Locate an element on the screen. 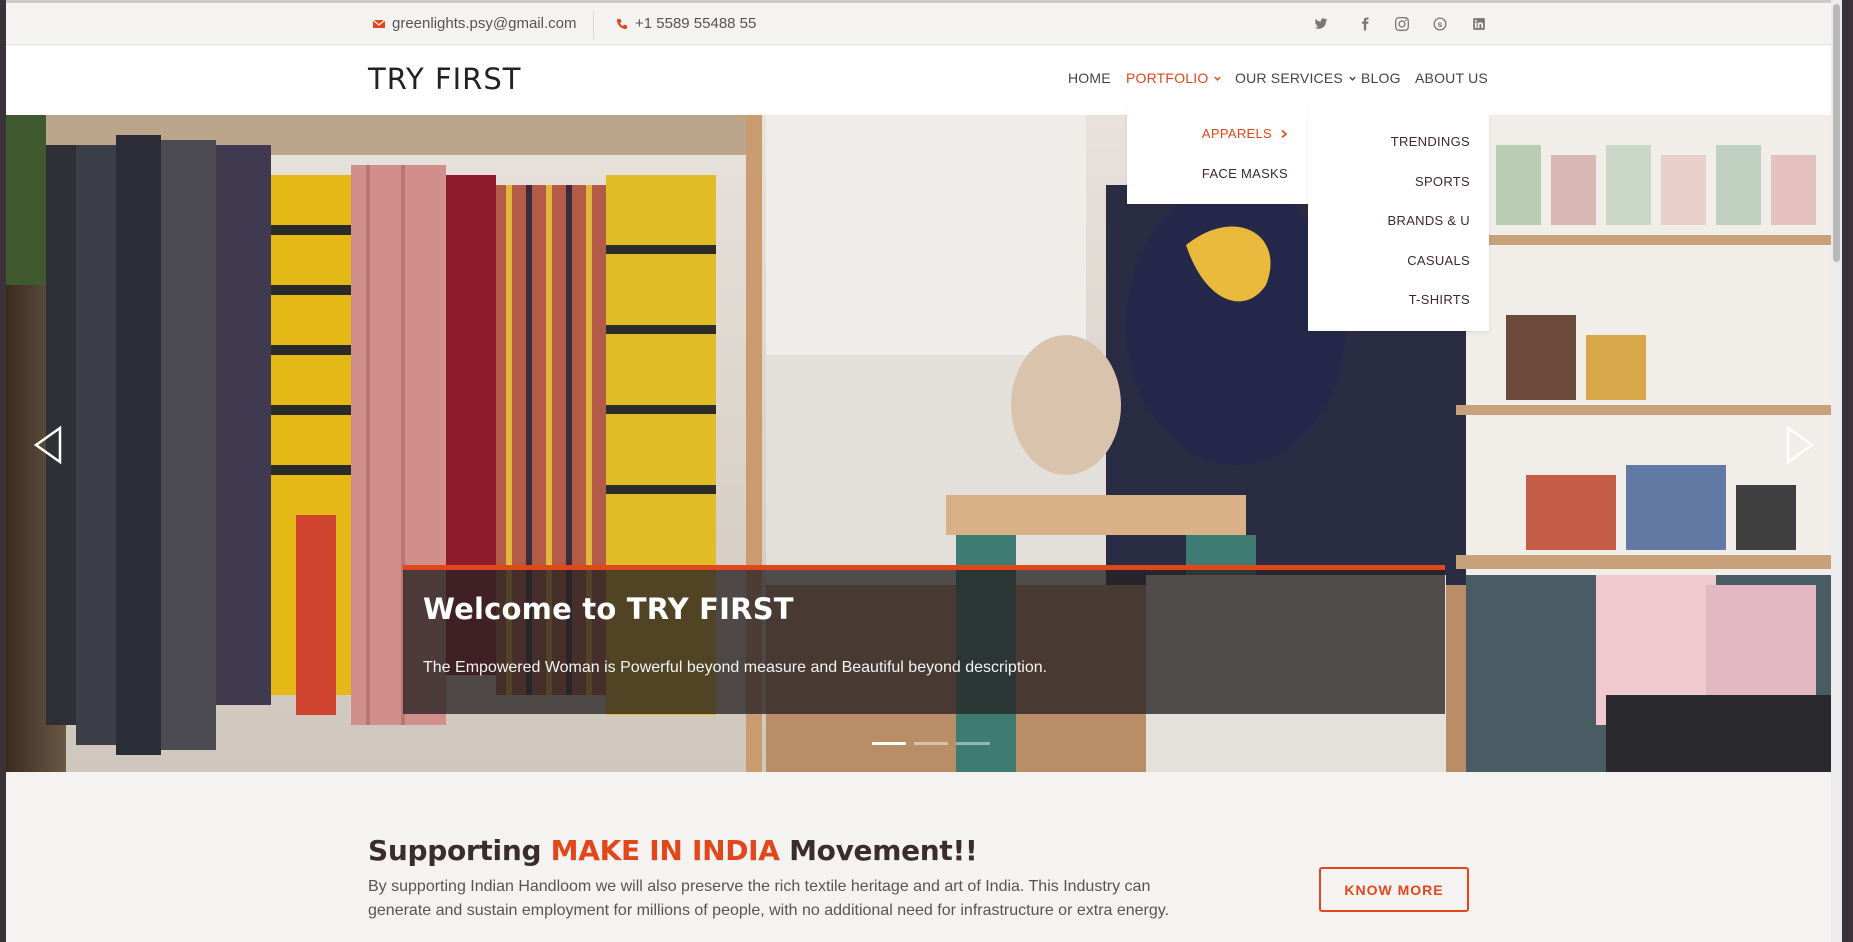 This screenshot has height=942, width=1853. slide-title: Welcome to TRY FIRST is located at coordinates (608, 609).